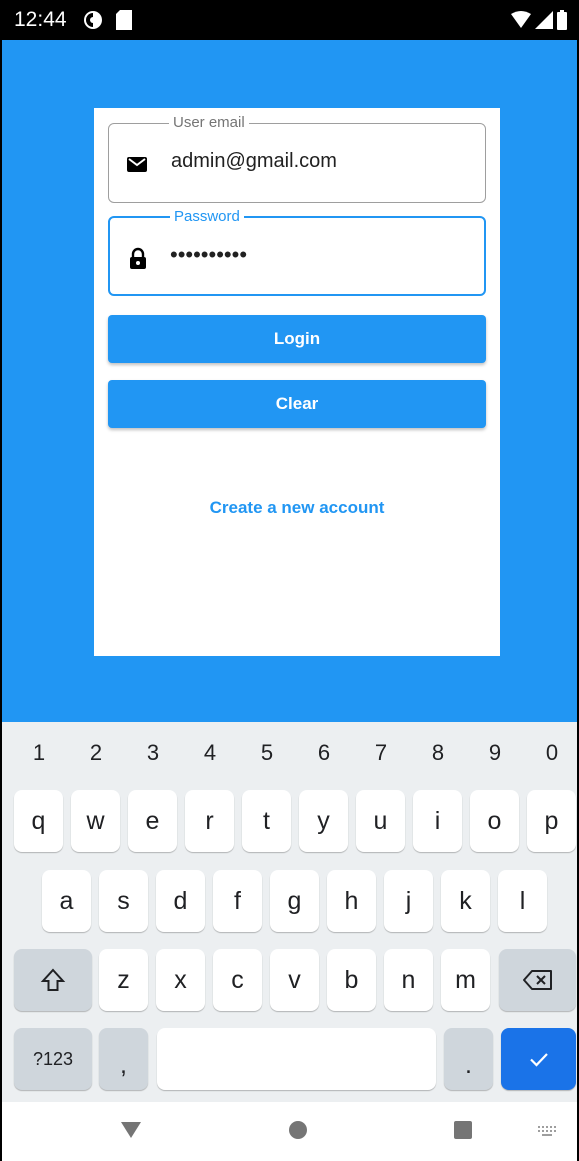 The image size is (579, 1161). I want to click on key-z: z, so click(123, 980).